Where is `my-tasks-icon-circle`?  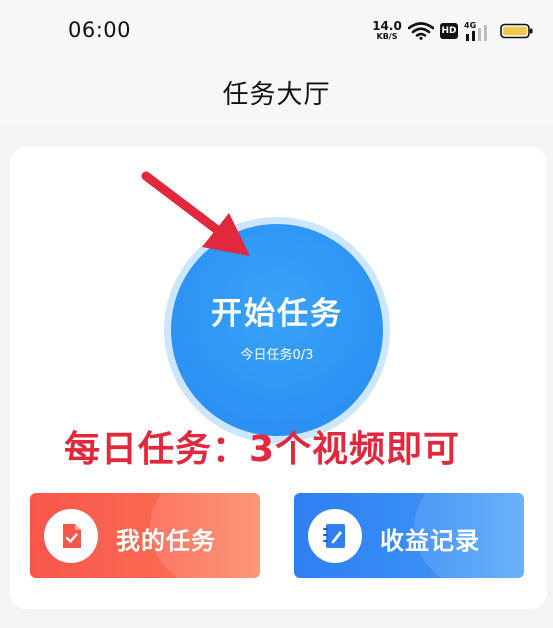
my-tasks-icon-circle is located at coordinates (71, 536).